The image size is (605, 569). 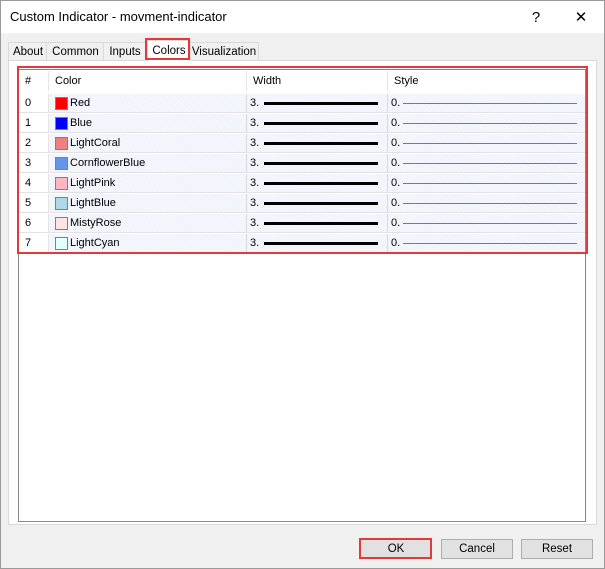 What do you see at coordinates (148, 123) in the screenshot?
I see `color-cell: Blue` at bounding box center [148, 123].